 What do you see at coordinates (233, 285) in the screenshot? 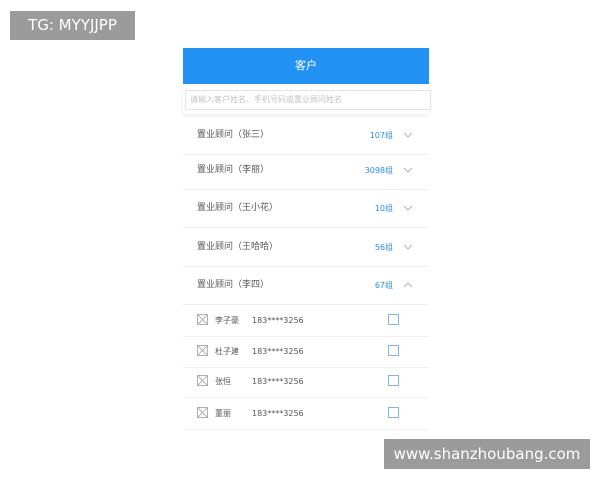
I see `group-label: 置业顾问（李四）` at bounding box center [233, 285].